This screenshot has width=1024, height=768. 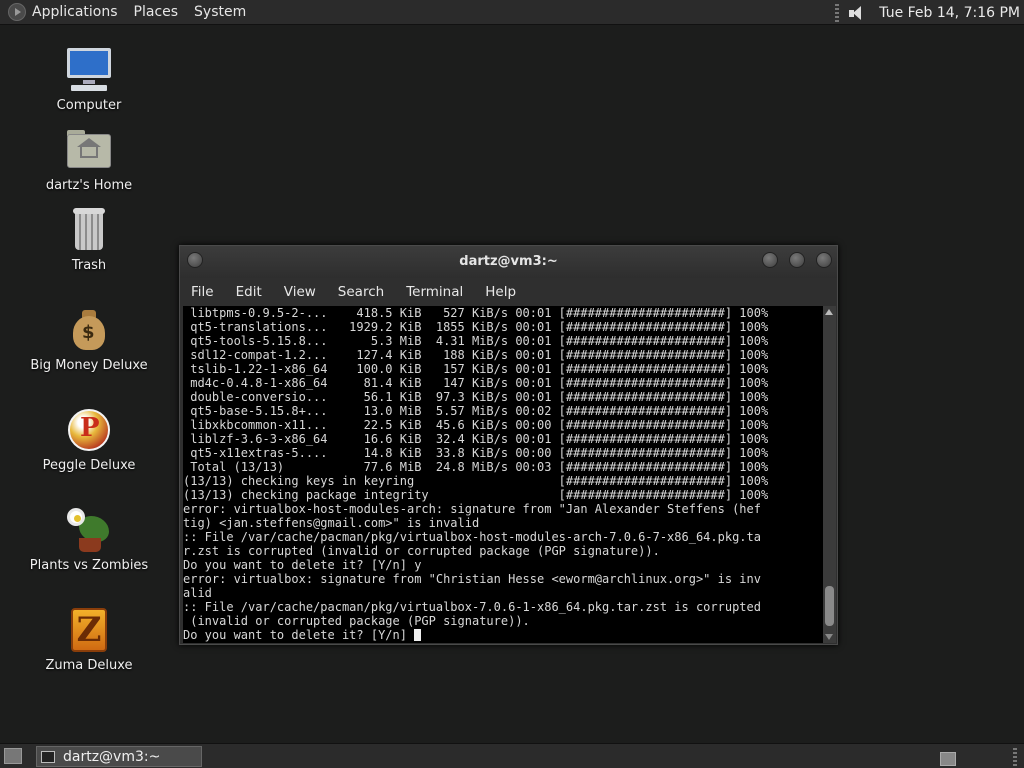 What do you see at coordinates (156, 12) in the screenshot?
I see `menu-places: Places` at bounding box center [156, 12].